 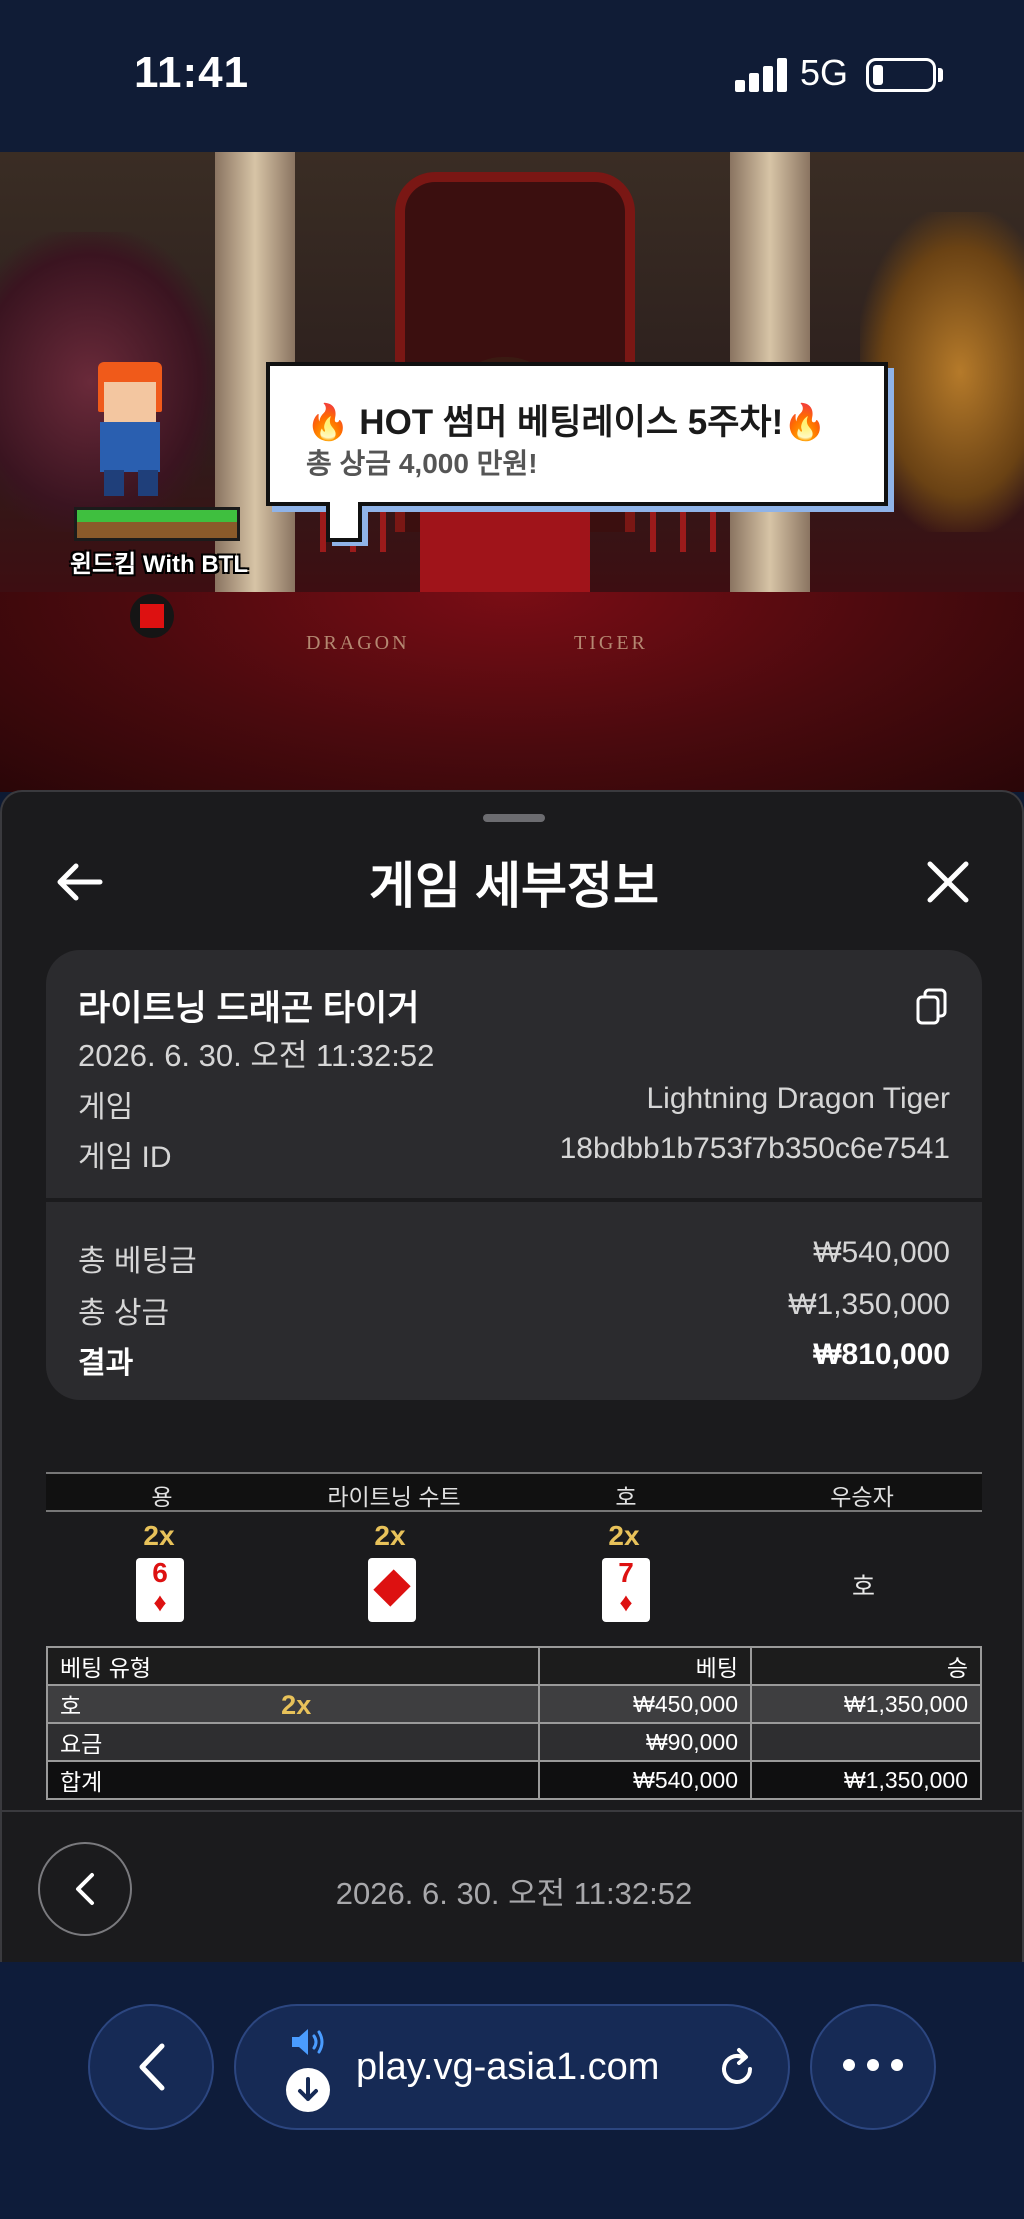 I want to click on network-label: 5G, so click(x=824, y=72).